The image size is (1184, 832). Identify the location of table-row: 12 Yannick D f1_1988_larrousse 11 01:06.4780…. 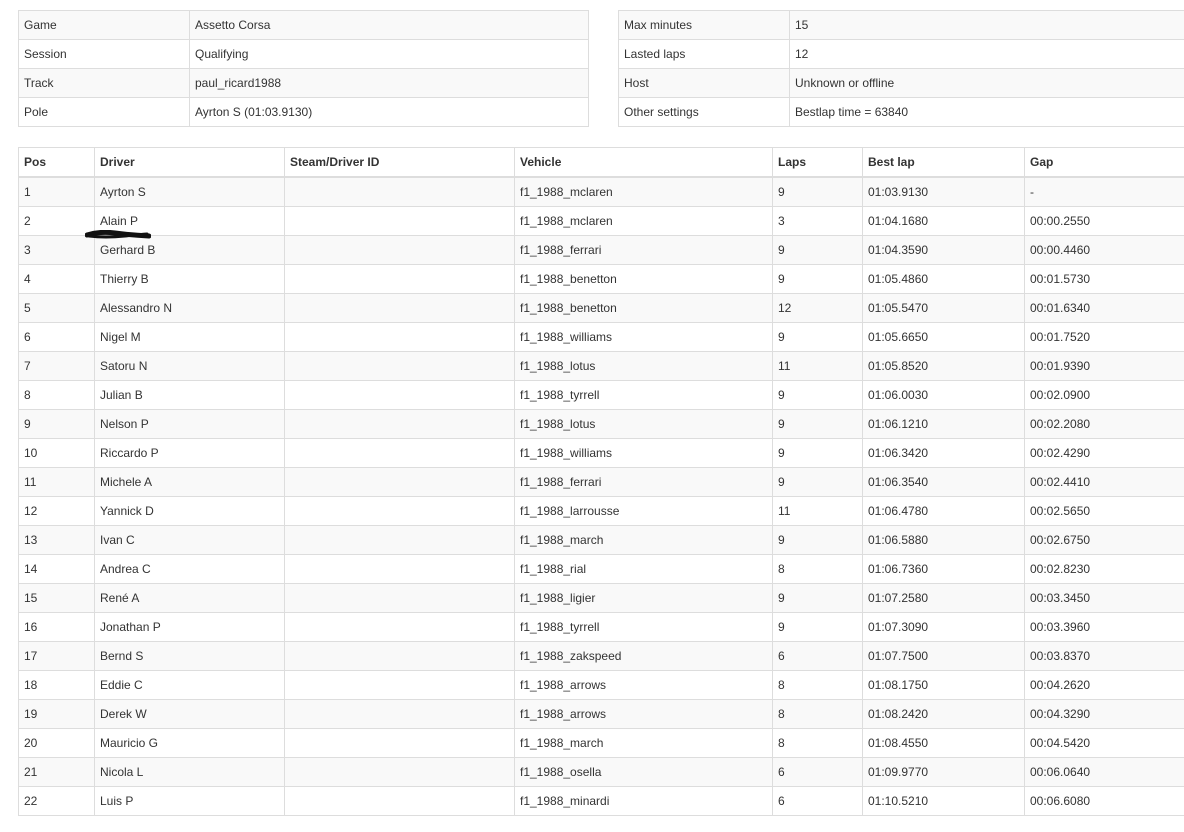
(601, 511).